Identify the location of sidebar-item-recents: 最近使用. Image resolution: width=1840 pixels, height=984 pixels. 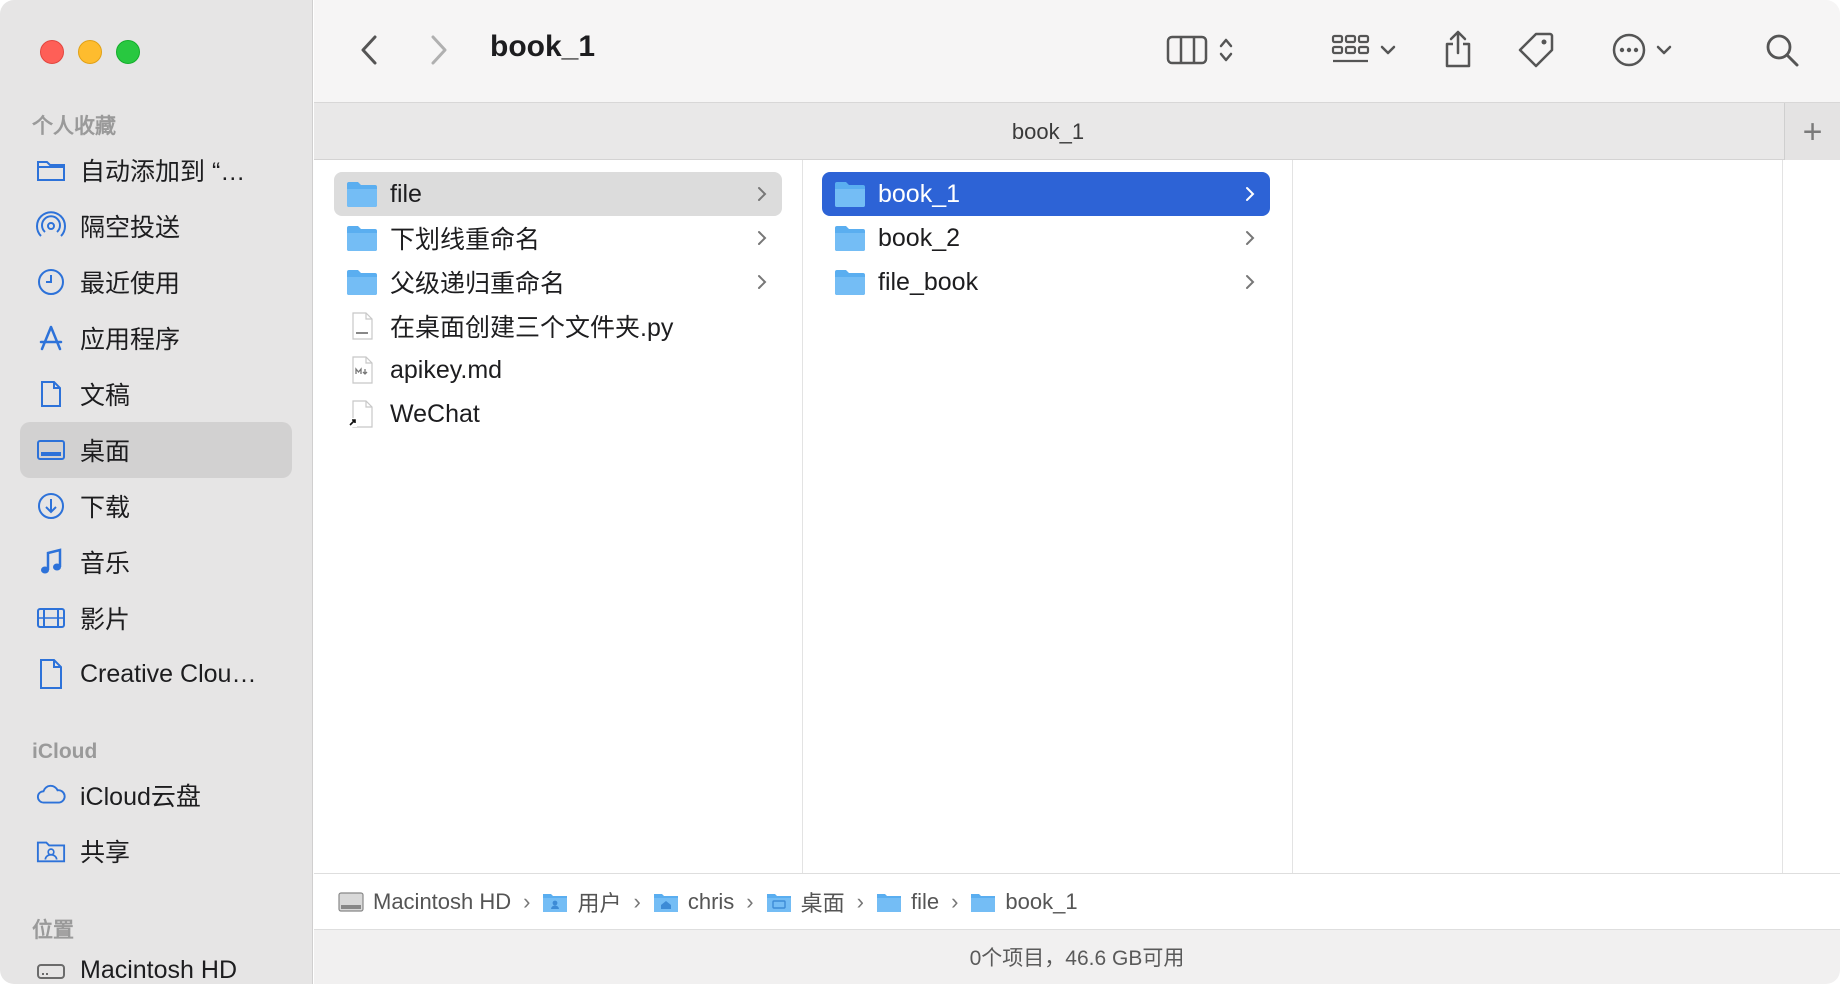
(156, 282).